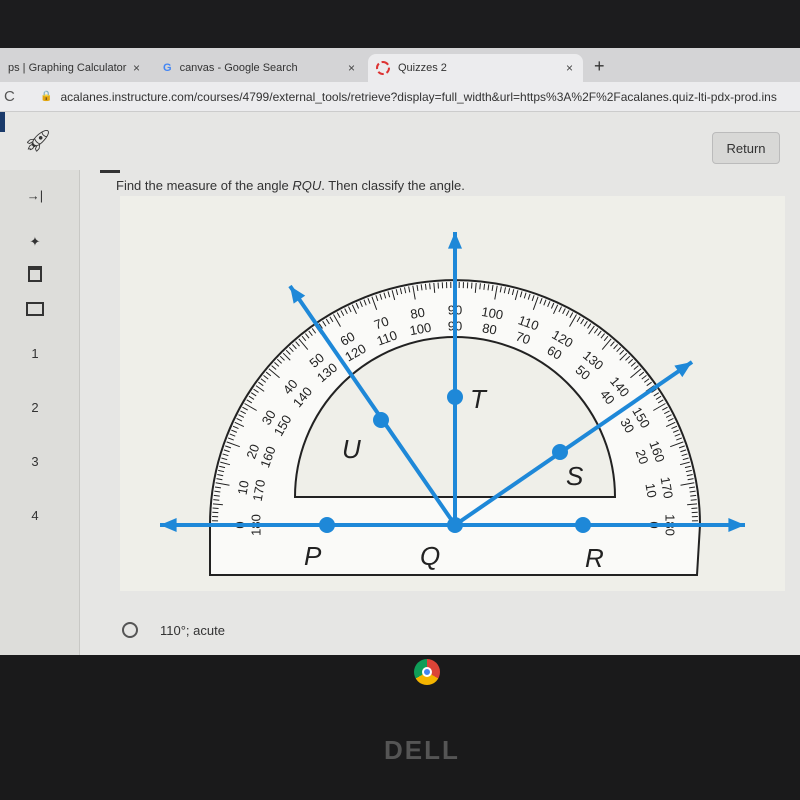 The width and height of the screenshot is (800, 800). Describe the element at coordinates (327, 525) in the screenshot. I see `point-p` at that location.